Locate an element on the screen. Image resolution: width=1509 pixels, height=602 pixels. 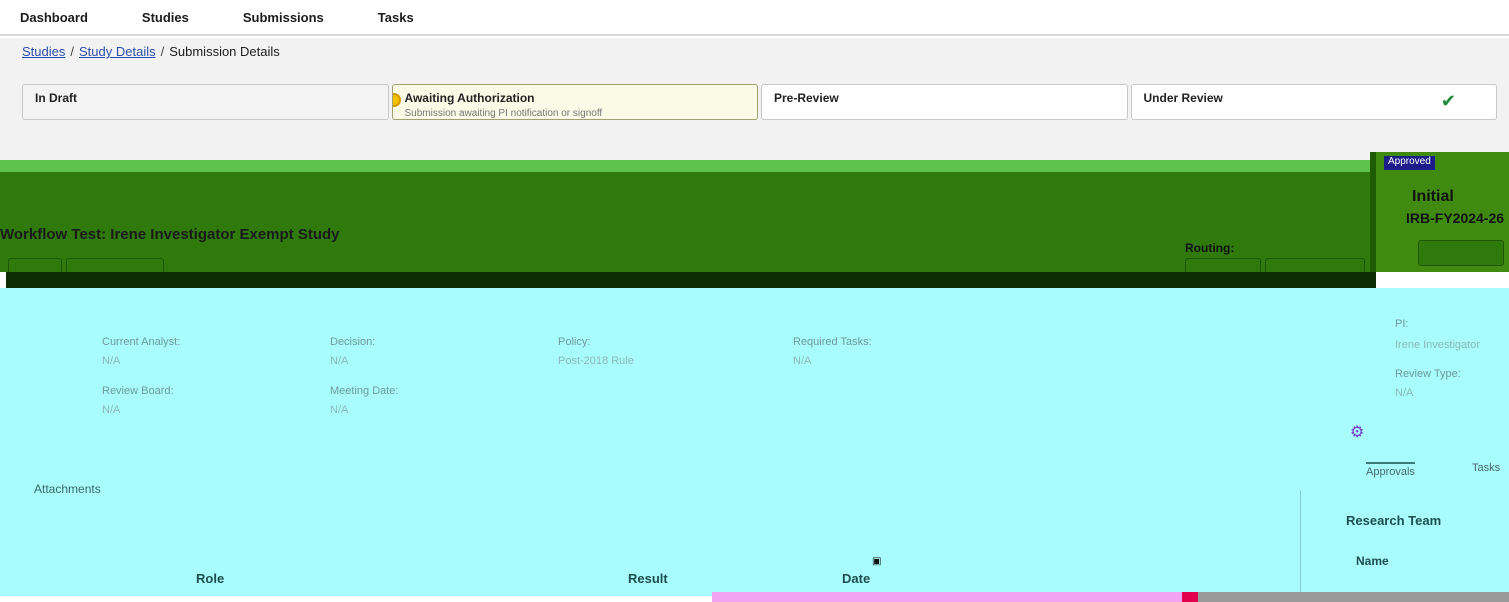
meeting-date-value: N/A is located at coordinates (339, 410).